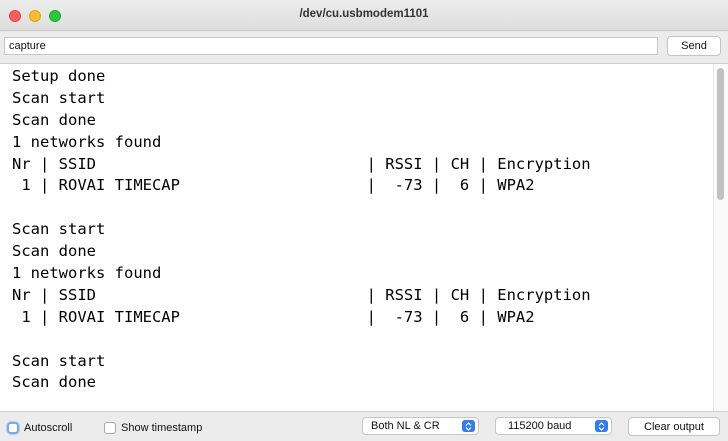  What do you see at coordinates (405, 426) in the screenshot?
I see `line-ending-value: Both NL & CR` at bounding box center [405, 426].